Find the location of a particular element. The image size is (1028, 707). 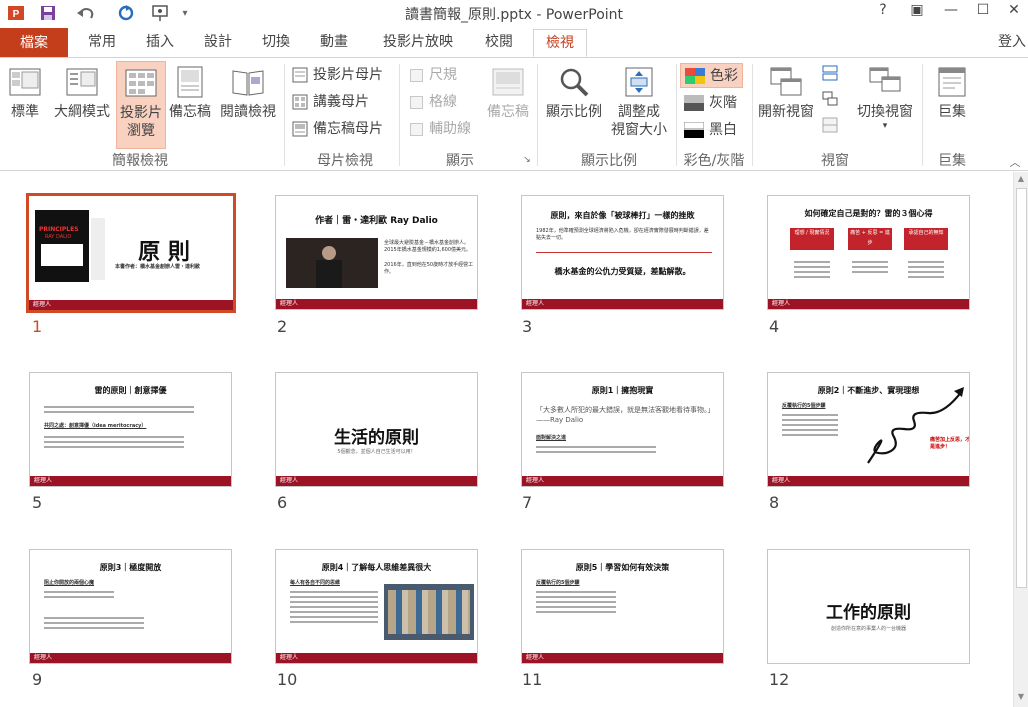

outline-view-button: 大綱模式 is located at coordinates (82, 91).